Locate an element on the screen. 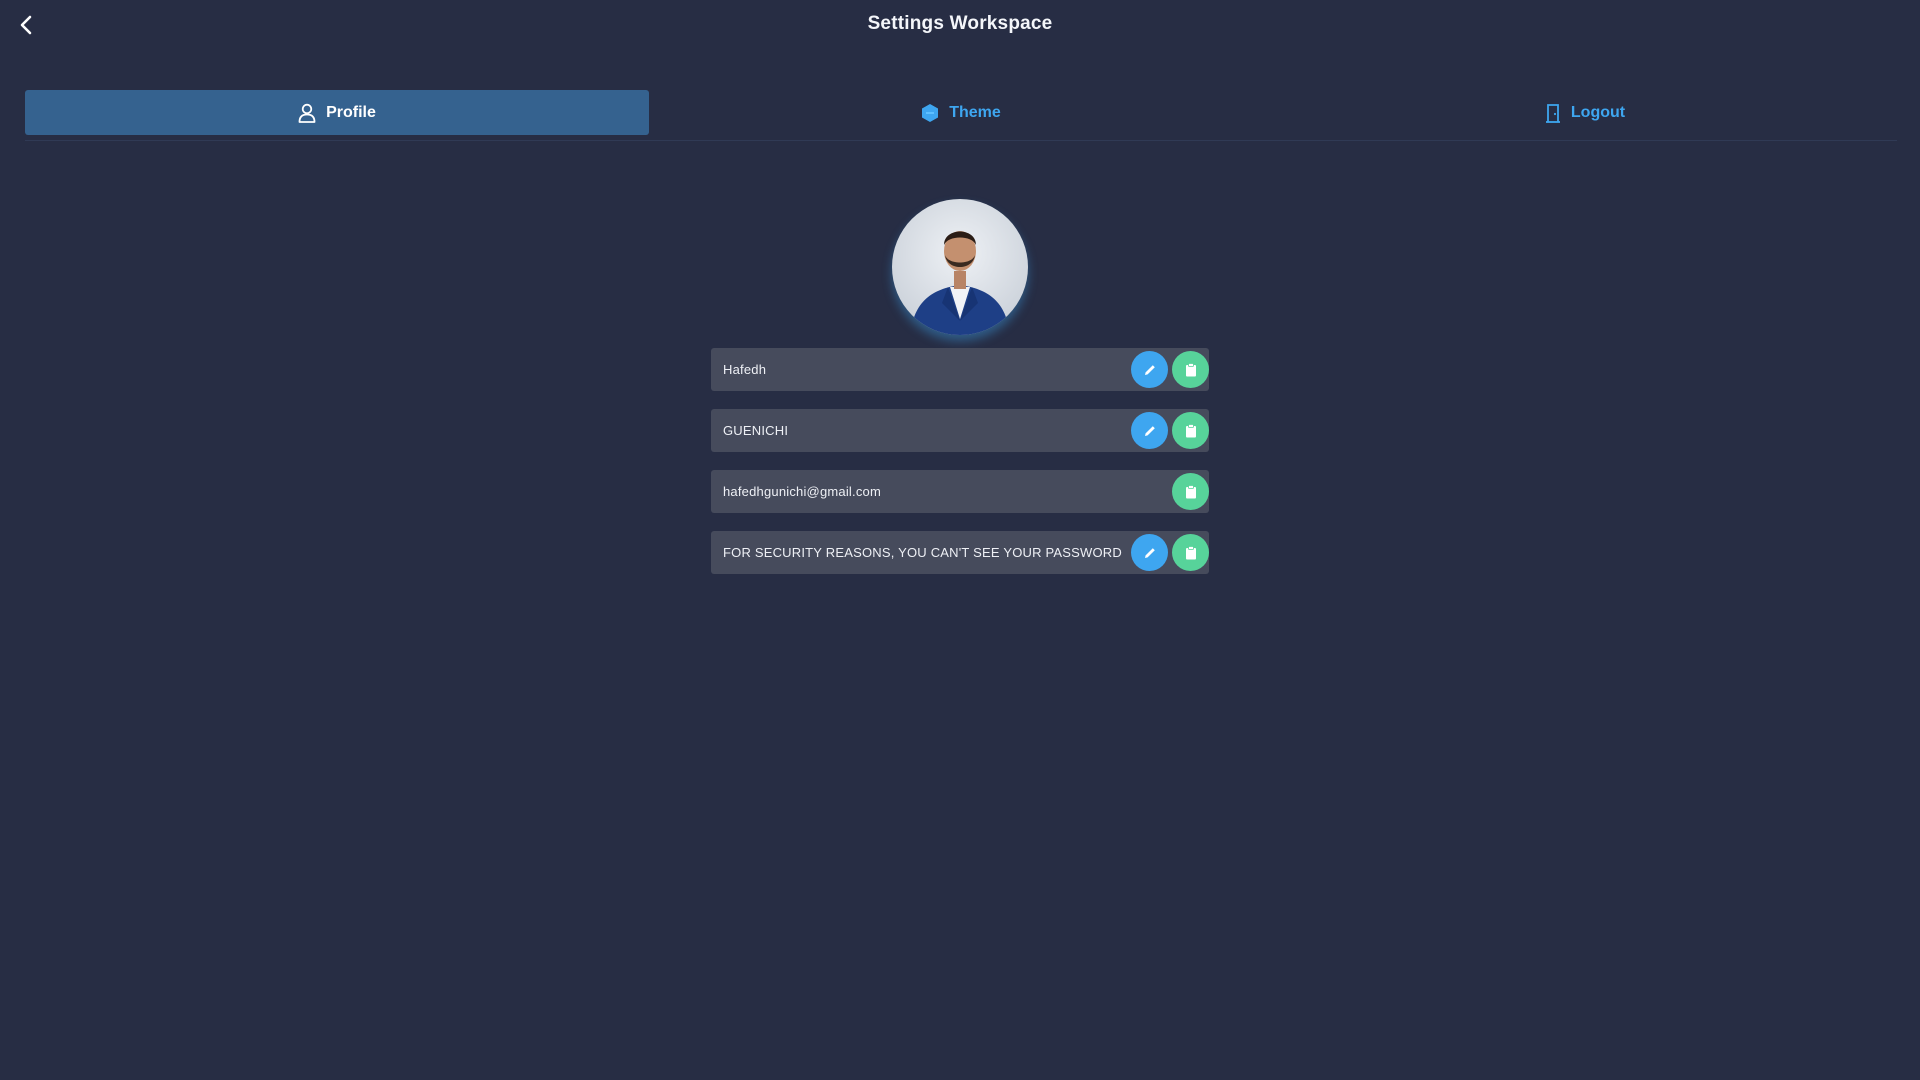  door-icon is located at coordinates (1552, 113).